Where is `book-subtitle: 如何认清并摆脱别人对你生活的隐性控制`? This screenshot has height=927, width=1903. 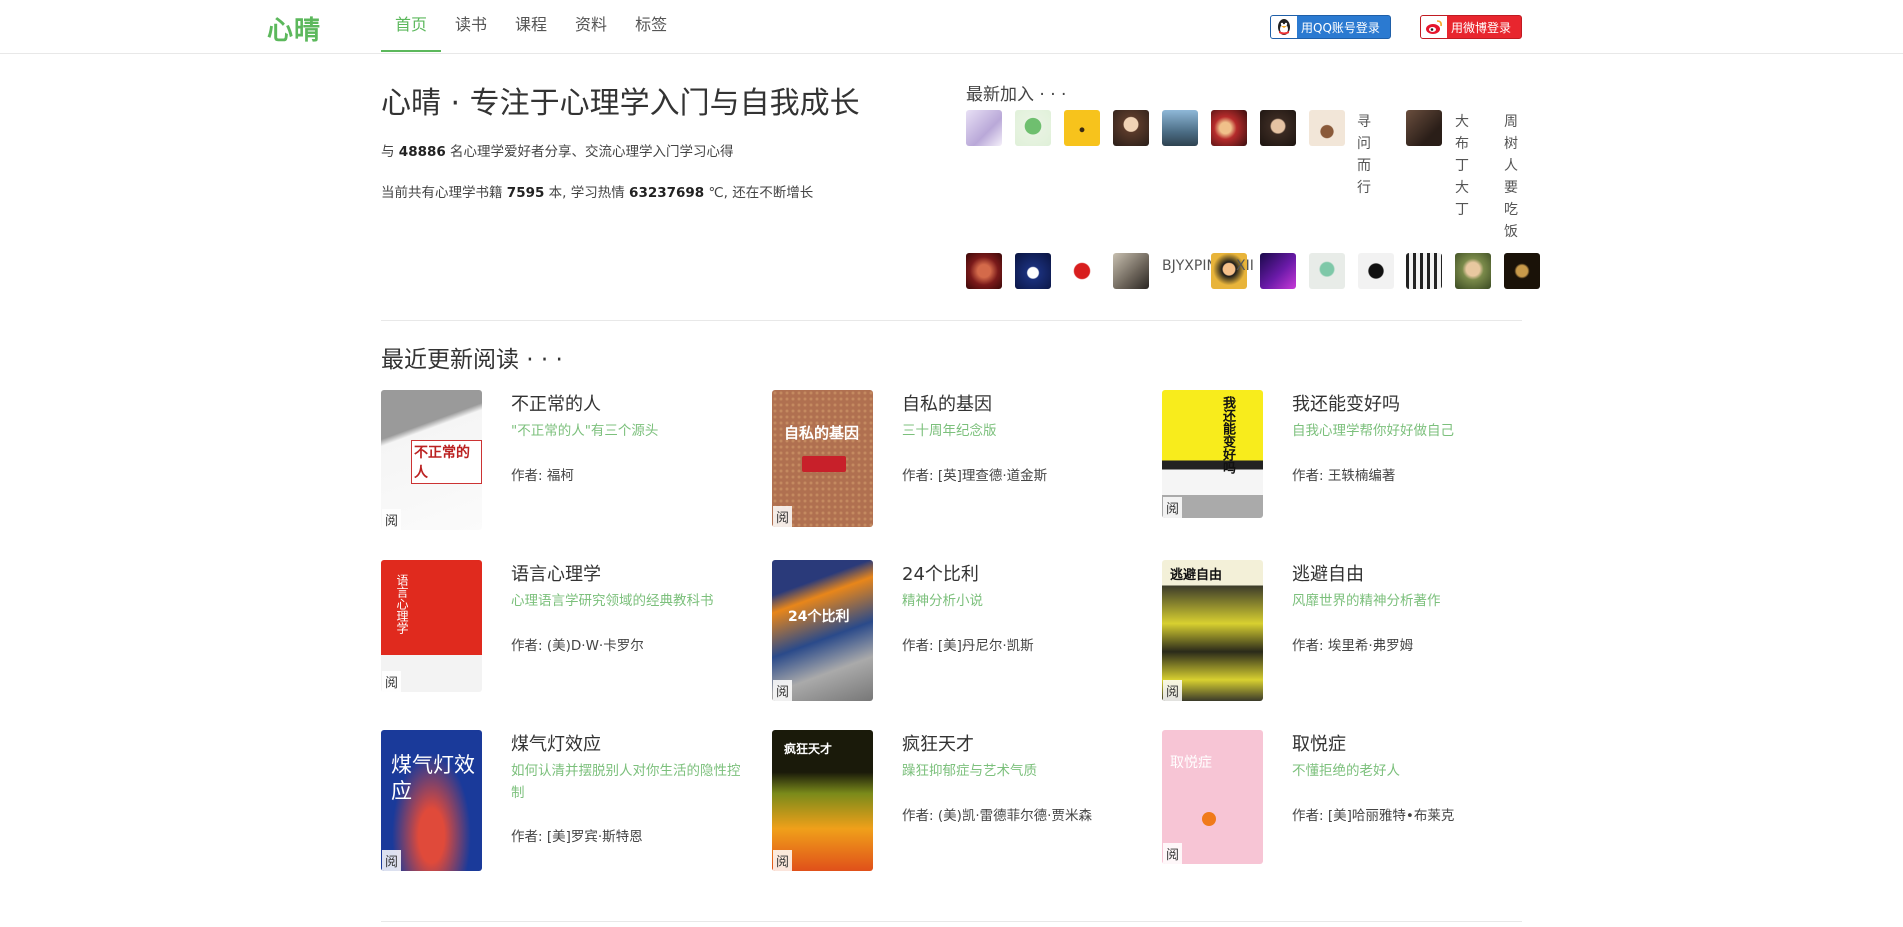
book-subtitle: 如何认清并摆脱别人对你生活的隐性控制 is located at coordinates (626, 782).